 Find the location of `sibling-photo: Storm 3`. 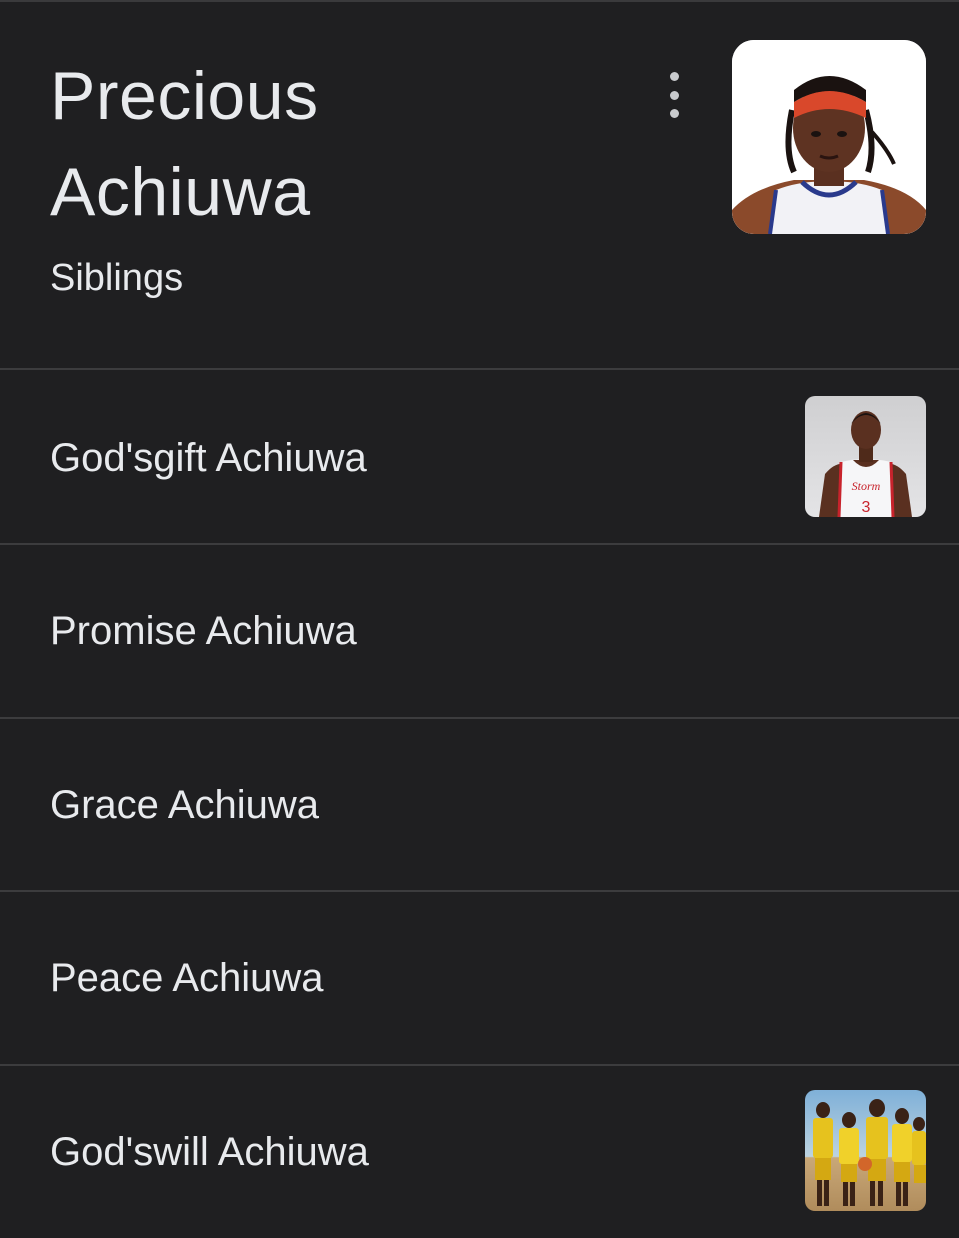

sibling-photo: Storm 3 is located at coordinates (865, 456).